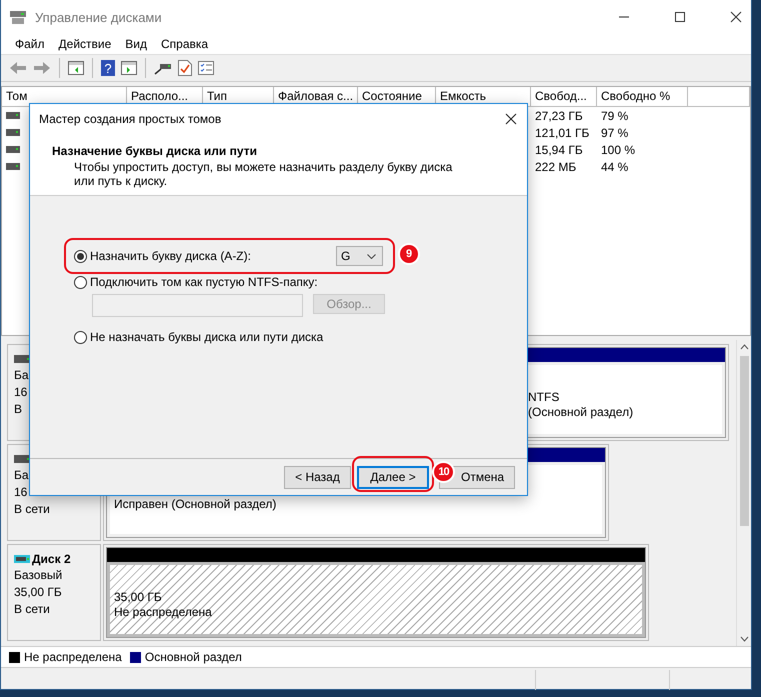 This screenshot has height=697, width=761. What do you see at coordinates (39, 575) in the screenshot?
I see `disk-info: Базовый` at bounding box center [39, 575].